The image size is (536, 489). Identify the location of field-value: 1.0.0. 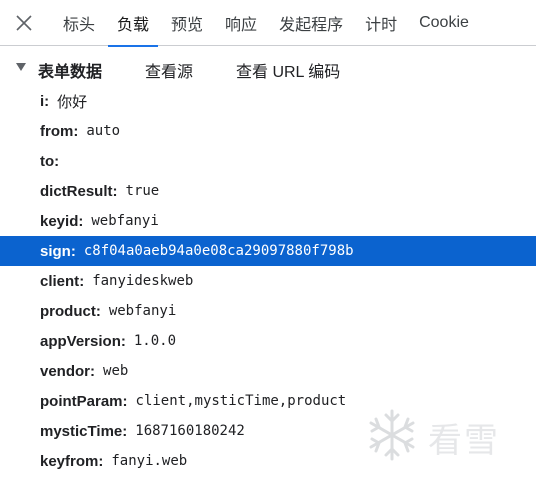
(155, 341).